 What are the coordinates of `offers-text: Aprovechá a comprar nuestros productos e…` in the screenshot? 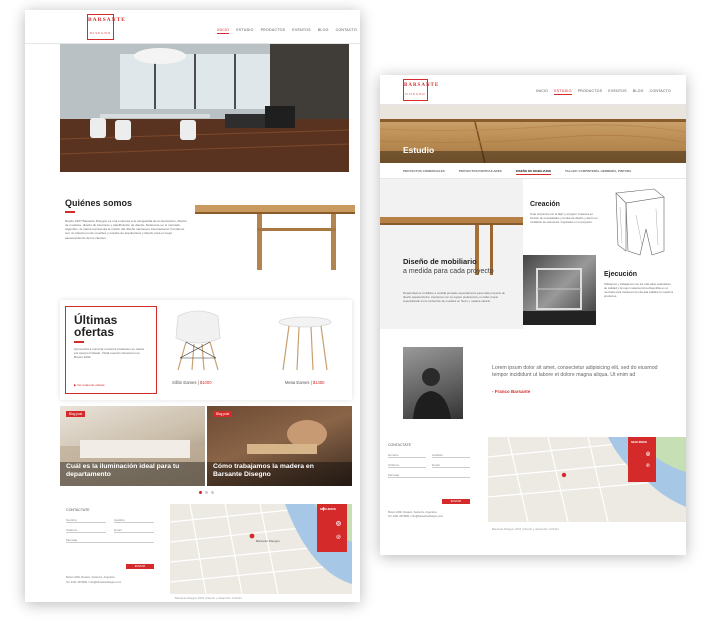 It's located at (109, 352).